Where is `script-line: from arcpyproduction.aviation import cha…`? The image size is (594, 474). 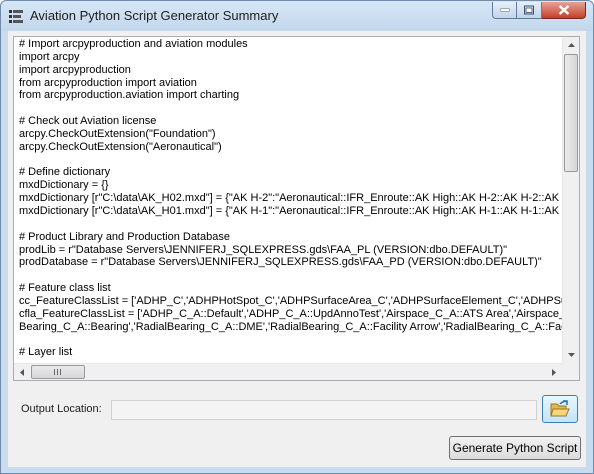 script-line: from arcpyproduction.aviation import cha… is located at coordinates (129, 95).